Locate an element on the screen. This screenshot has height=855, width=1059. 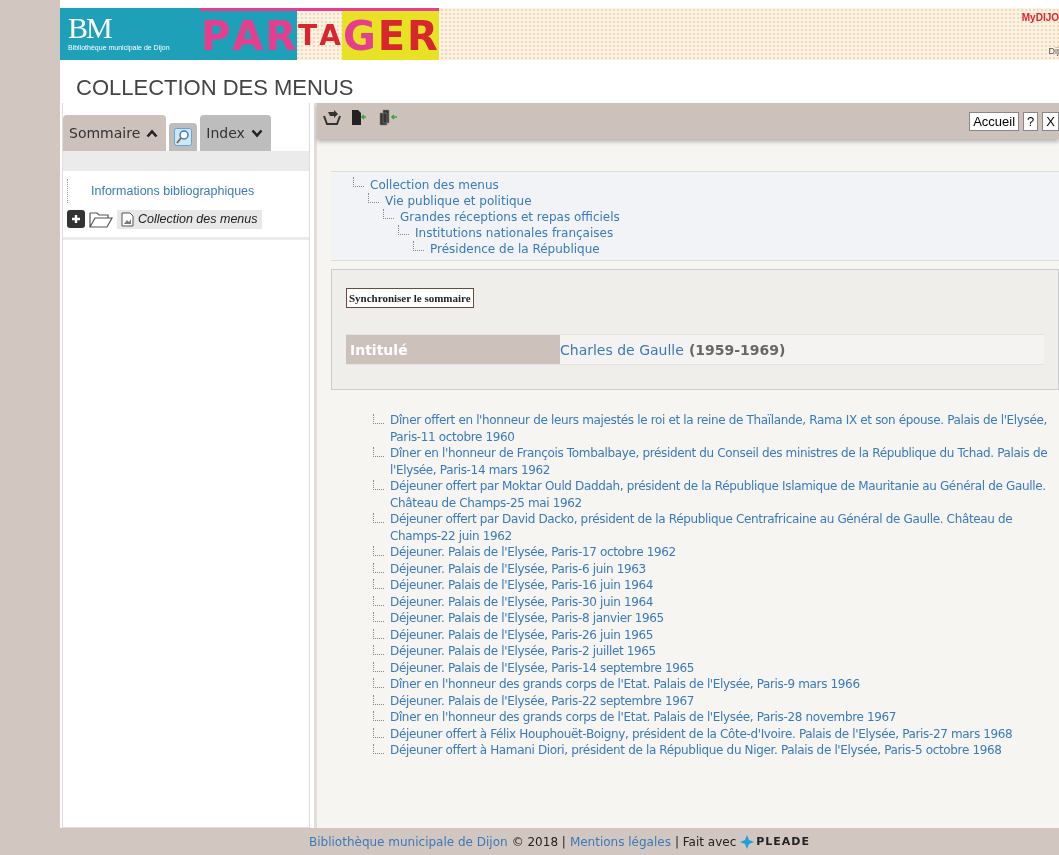
search-icon is located at coordinates (183, 137).